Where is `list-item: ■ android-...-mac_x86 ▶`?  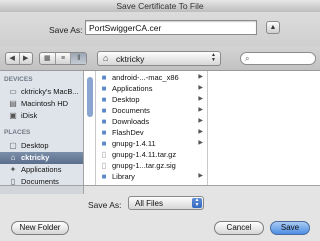
list-item: ■ android-...-mac_x86 ▶ is located at coordinates (151, 77).